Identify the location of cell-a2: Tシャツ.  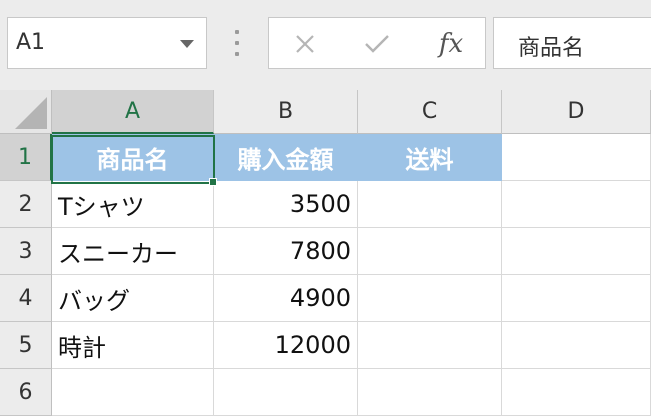
(133, 204).